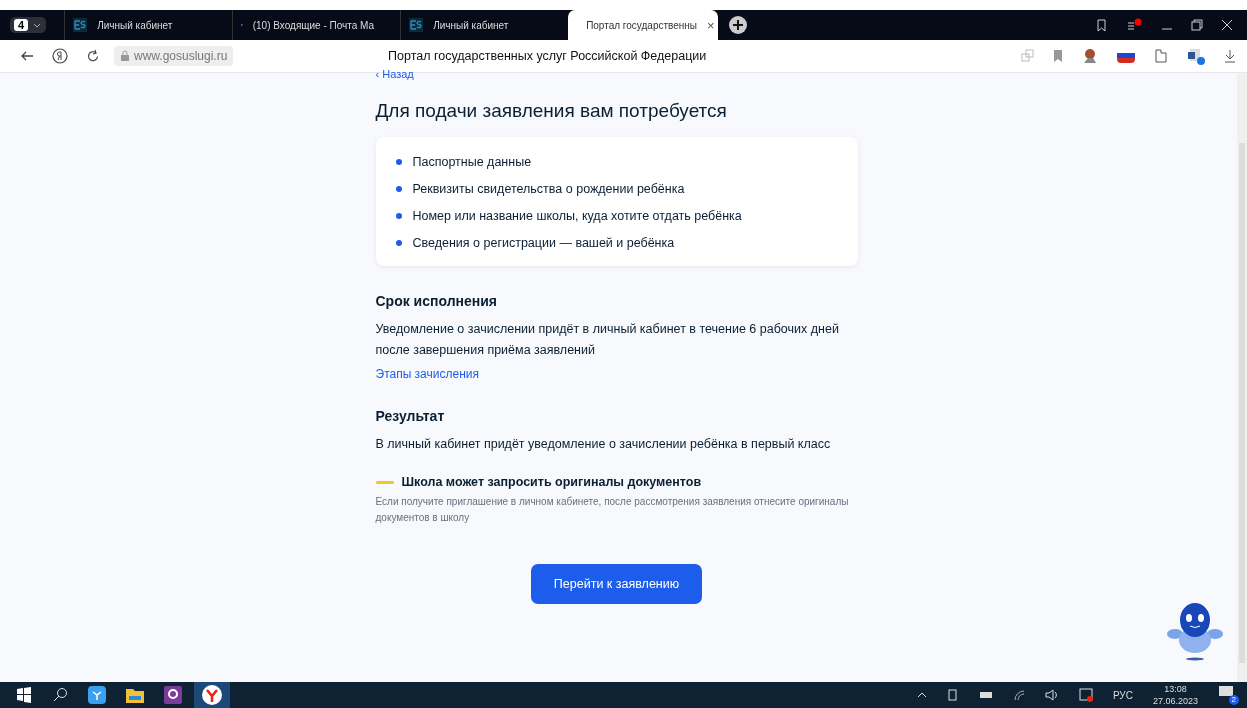  What do you see at coordinates (643, 25) in the screenshot?
I see `browser-tab: Портал государственны ×` at bounding box center [643, 25].